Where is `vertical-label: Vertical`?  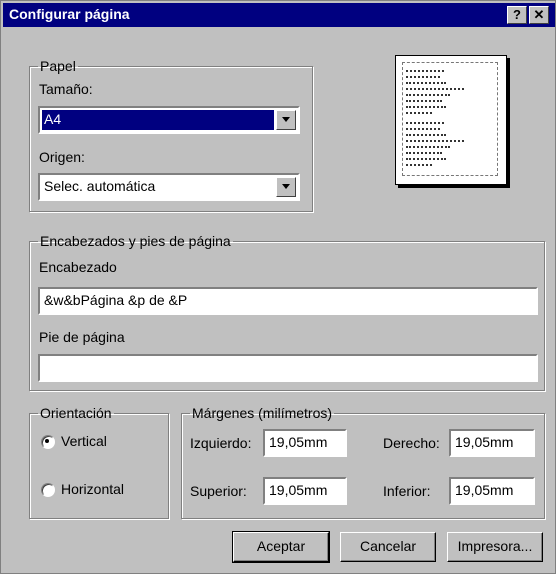 vertical-label: Vertical is located at coordinates (84, 441).